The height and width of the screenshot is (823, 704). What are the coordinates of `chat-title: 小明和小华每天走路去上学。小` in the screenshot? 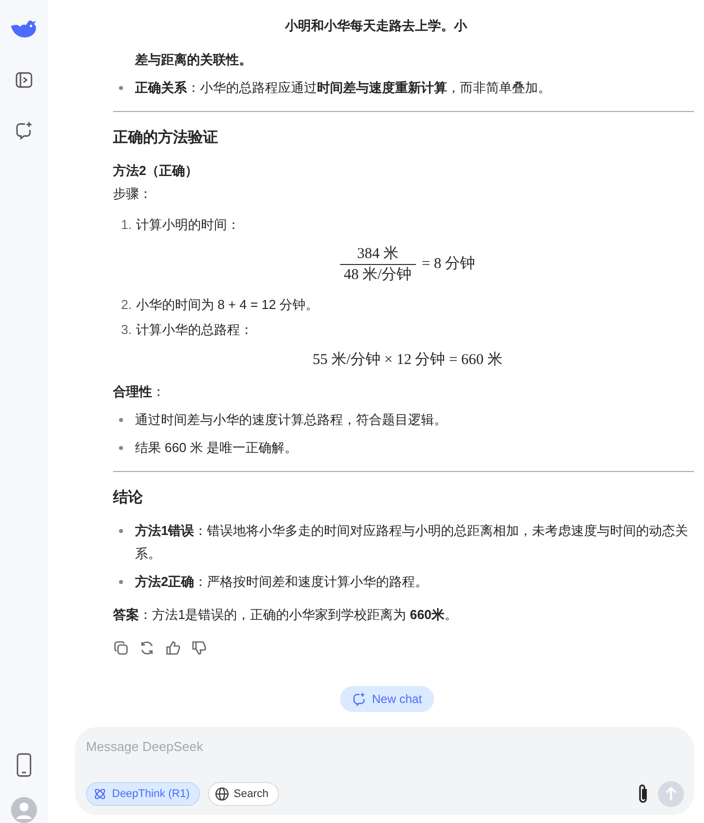 It's located at (376, 26).